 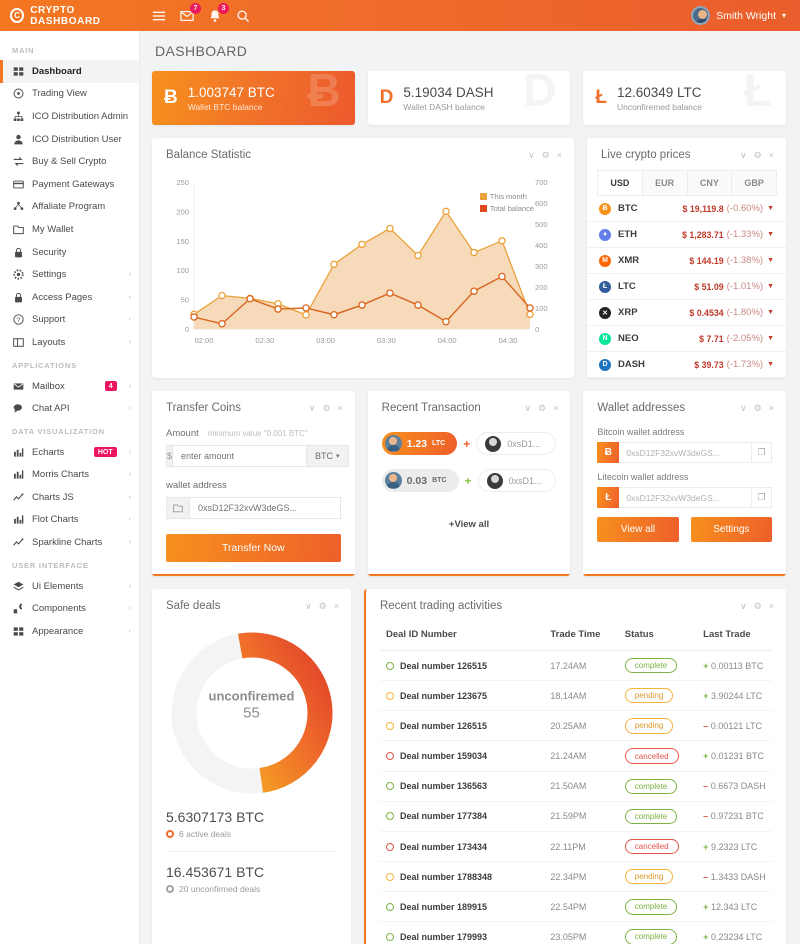 I want to click on view-all-button: View all, so click(x=638, y=529).